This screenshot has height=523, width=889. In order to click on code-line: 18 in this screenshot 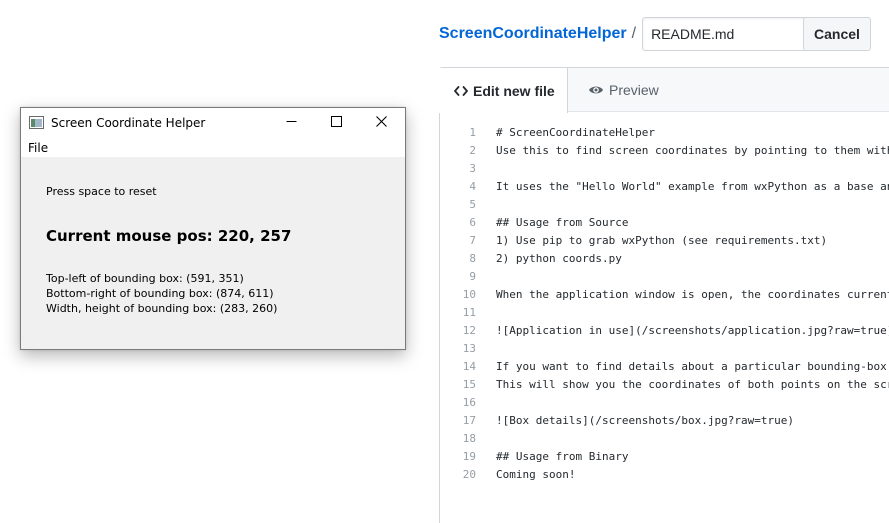, I will do `click(664, 439)`.